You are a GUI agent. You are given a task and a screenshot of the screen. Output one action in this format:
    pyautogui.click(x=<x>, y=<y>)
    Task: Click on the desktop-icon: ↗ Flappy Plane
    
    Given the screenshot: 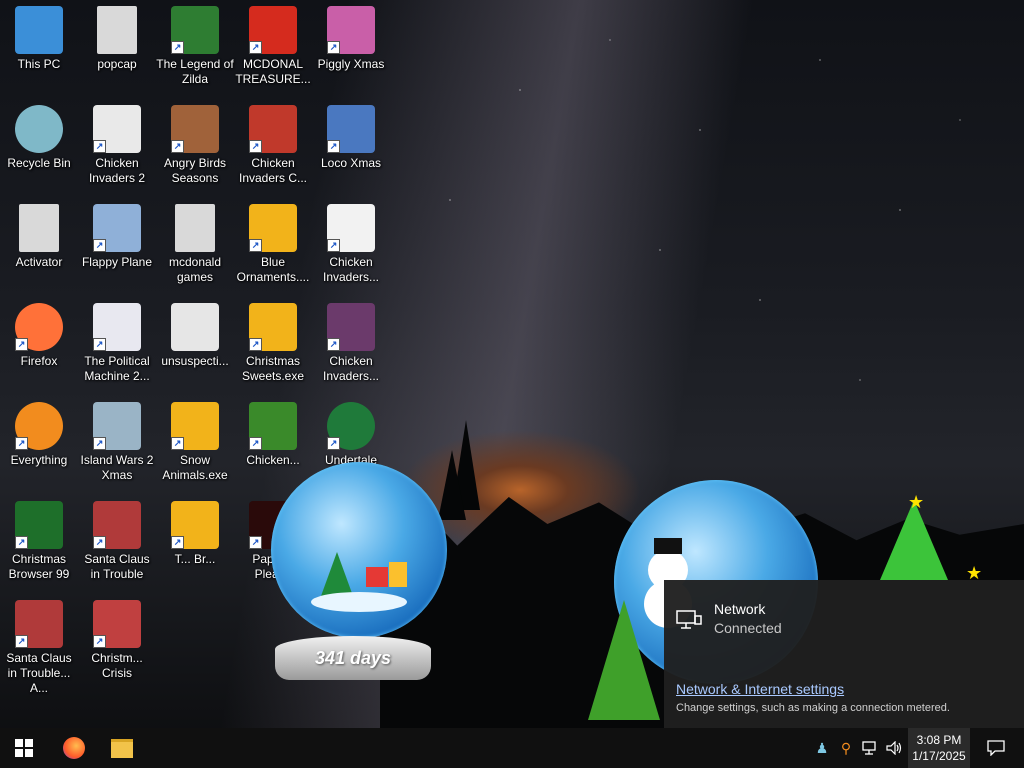 What is the action you would take?
    pyautogui.click(x=117, y=237)
    